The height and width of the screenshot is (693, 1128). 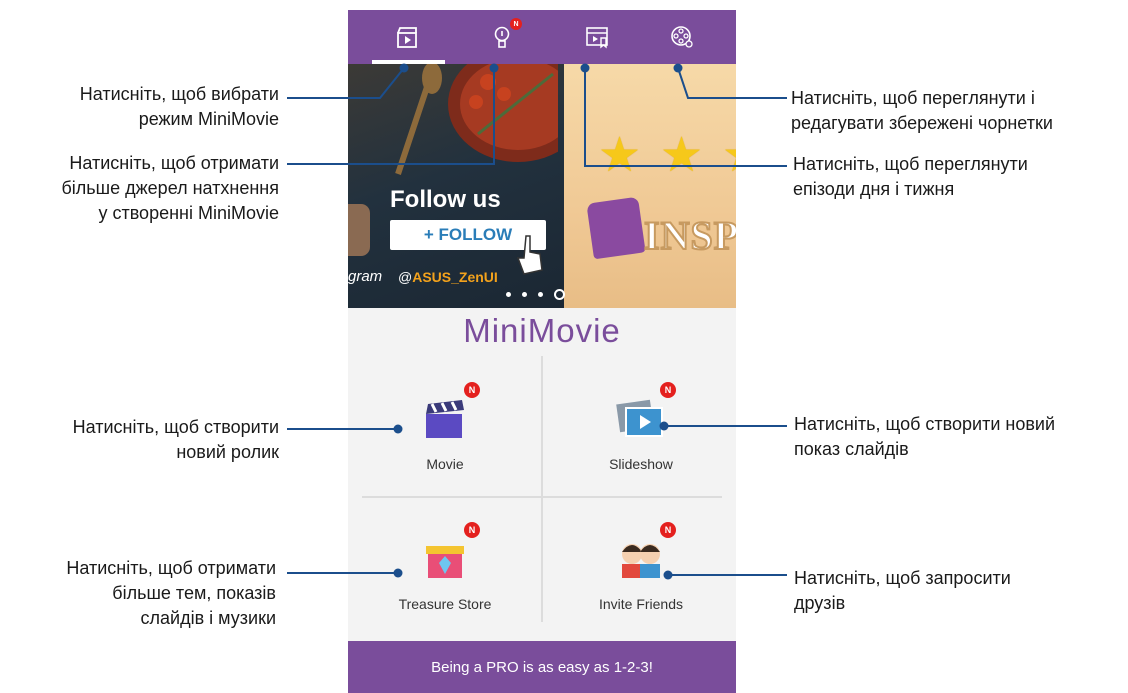 What do you see at coordinates (641, 604) in the screenshot?
I see `invite-friends-label: Invite Friends` at bounding box center [641, 604].